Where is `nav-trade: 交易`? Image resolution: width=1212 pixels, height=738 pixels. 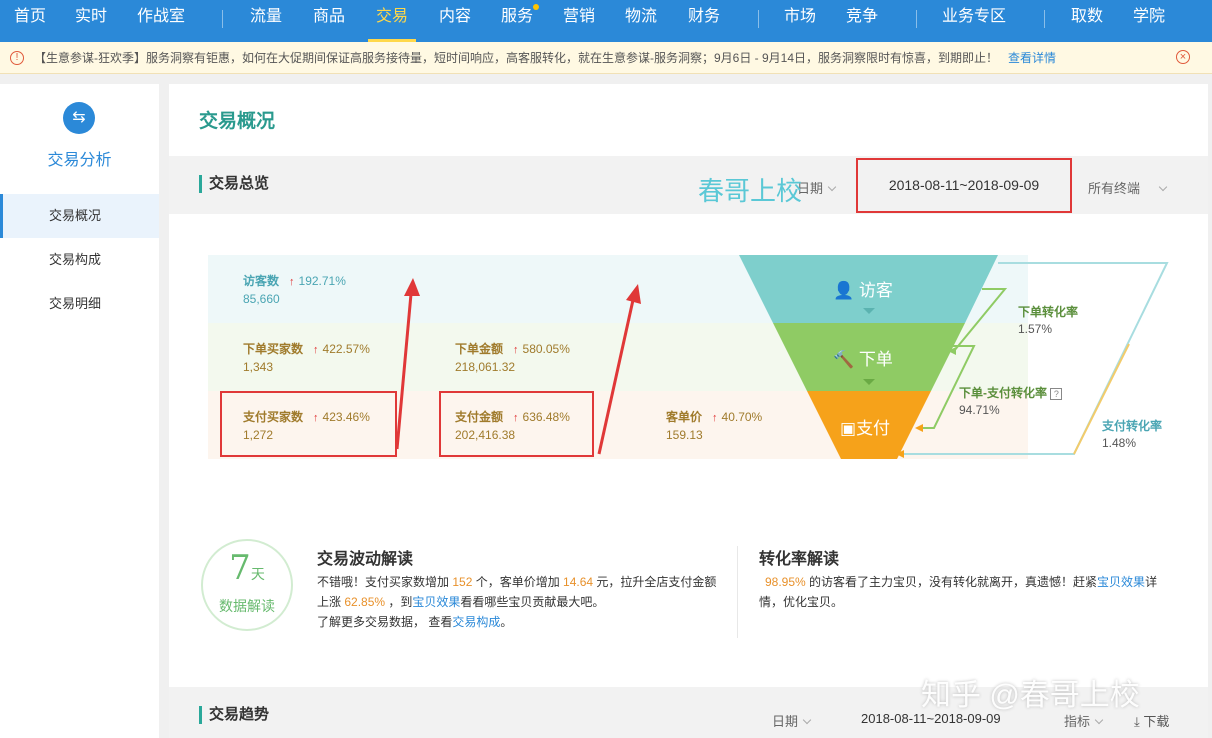
nav-trade: 交易 is located at coordinates (392, 21).